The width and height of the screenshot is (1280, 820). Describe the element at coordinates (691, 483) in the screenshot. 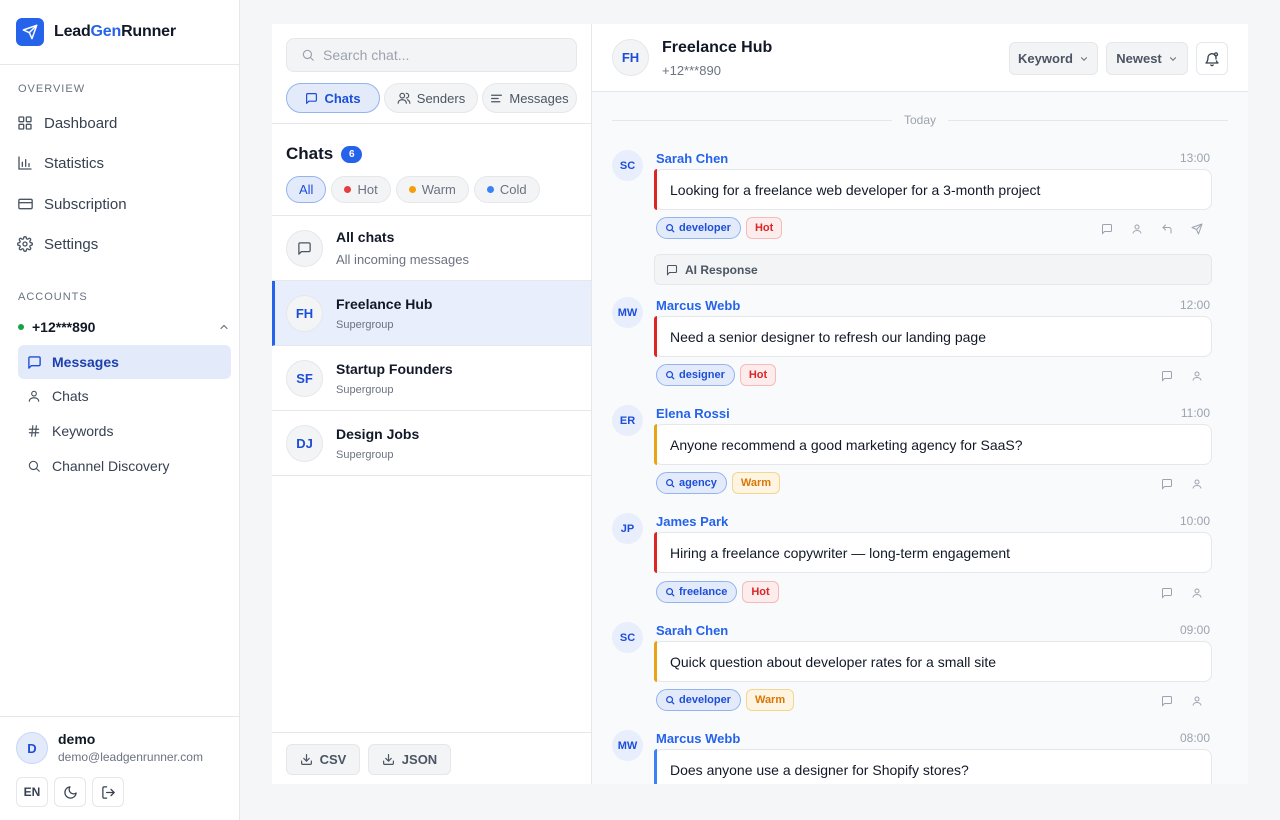

I see `keyword-tag: agency` at that location.